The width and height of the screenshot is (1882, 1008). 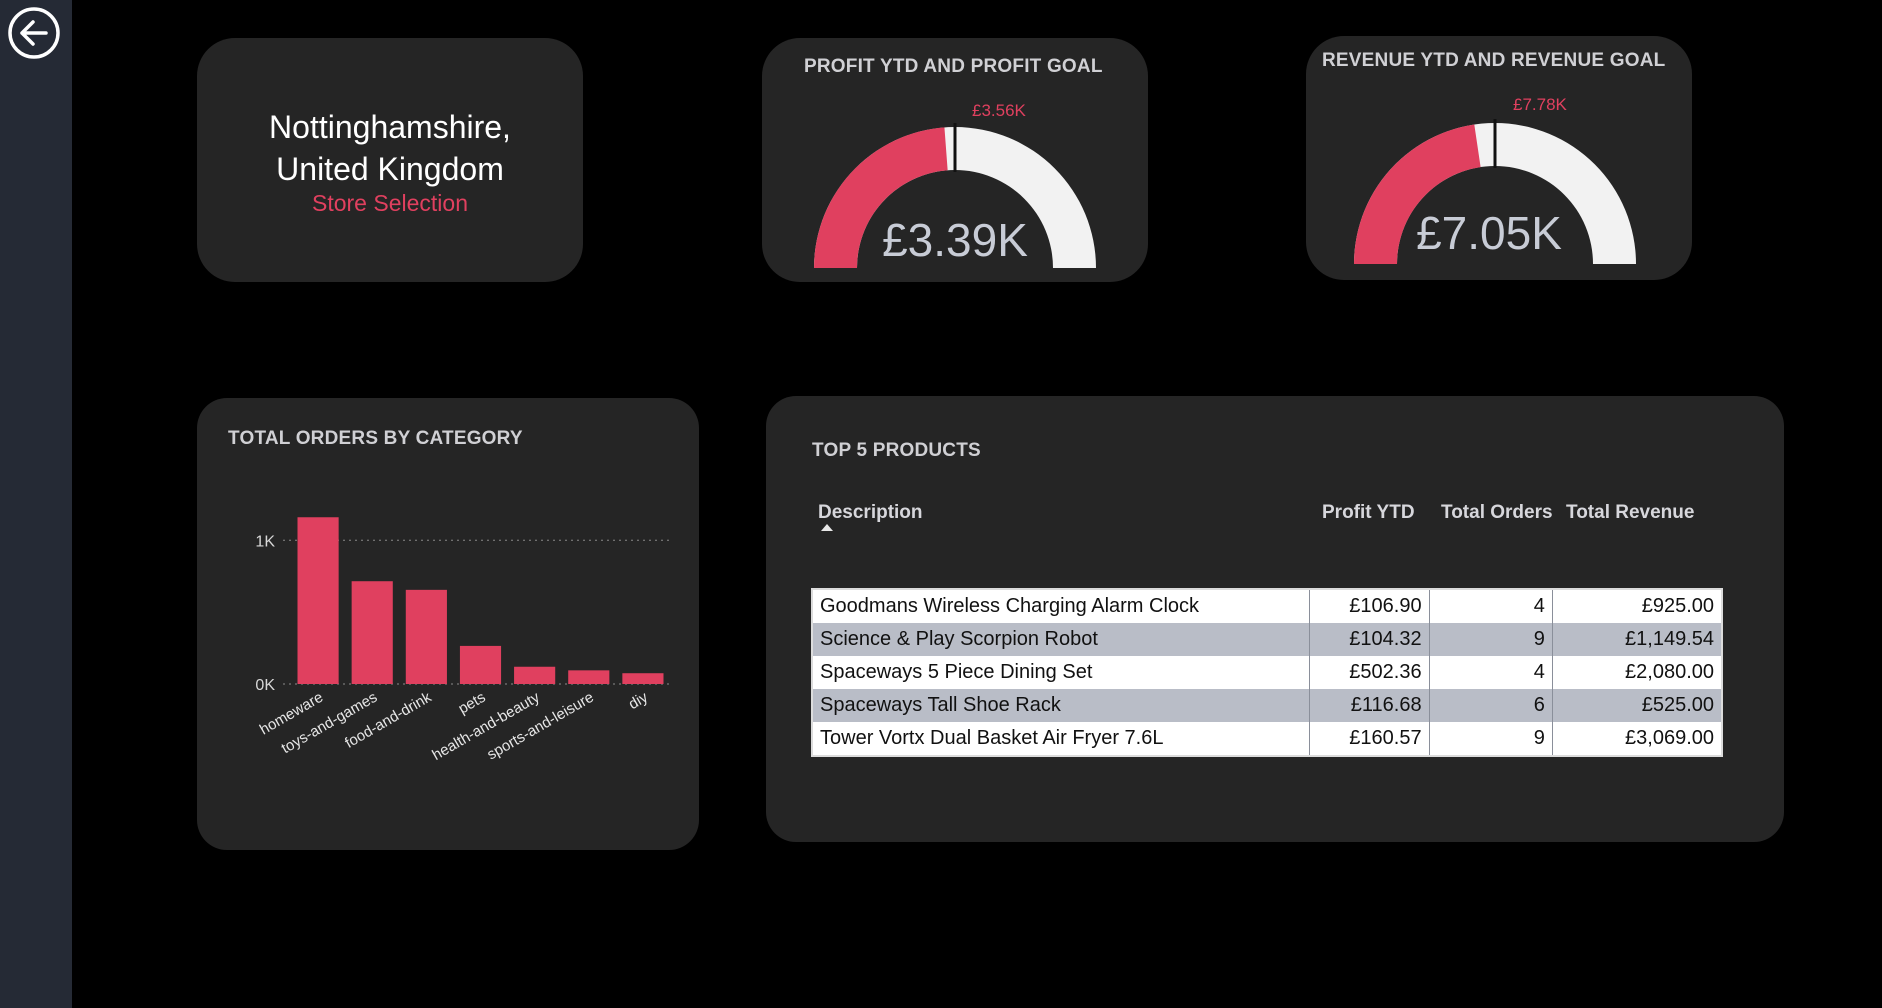 I want to click on cell-description: Tower Vortx Dual Basket Air Fryer 7.6L, so click(x=1061, y=739).